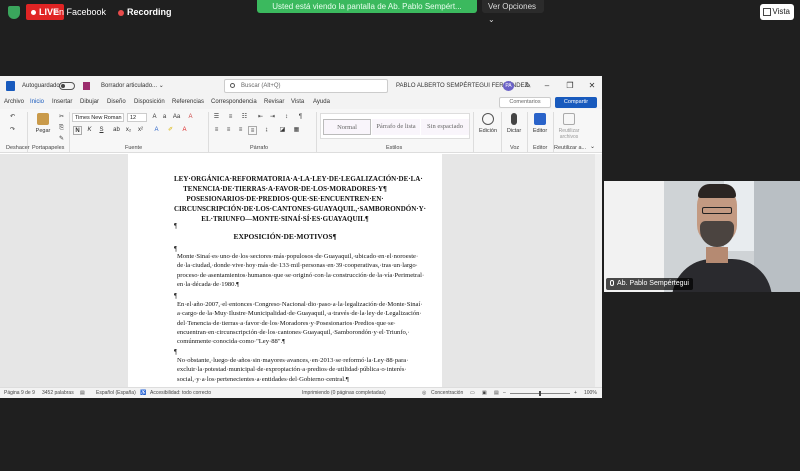  Describe the element at coordinates (89, 130) in the screenshot. I see `italic-button: K` at that location.